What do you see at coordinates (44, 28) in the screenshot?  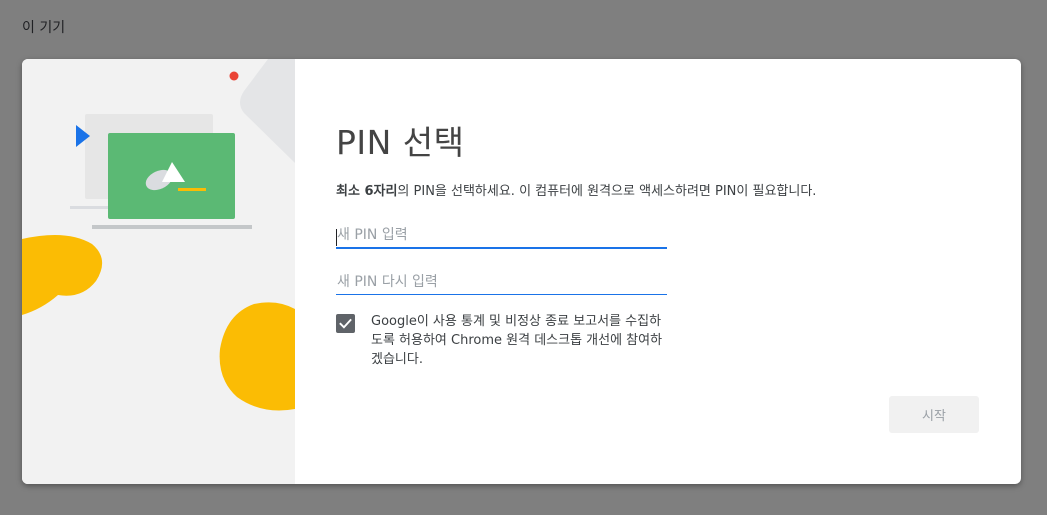 I see `page-heading: 이 기기` at bounding box center [44, 28].